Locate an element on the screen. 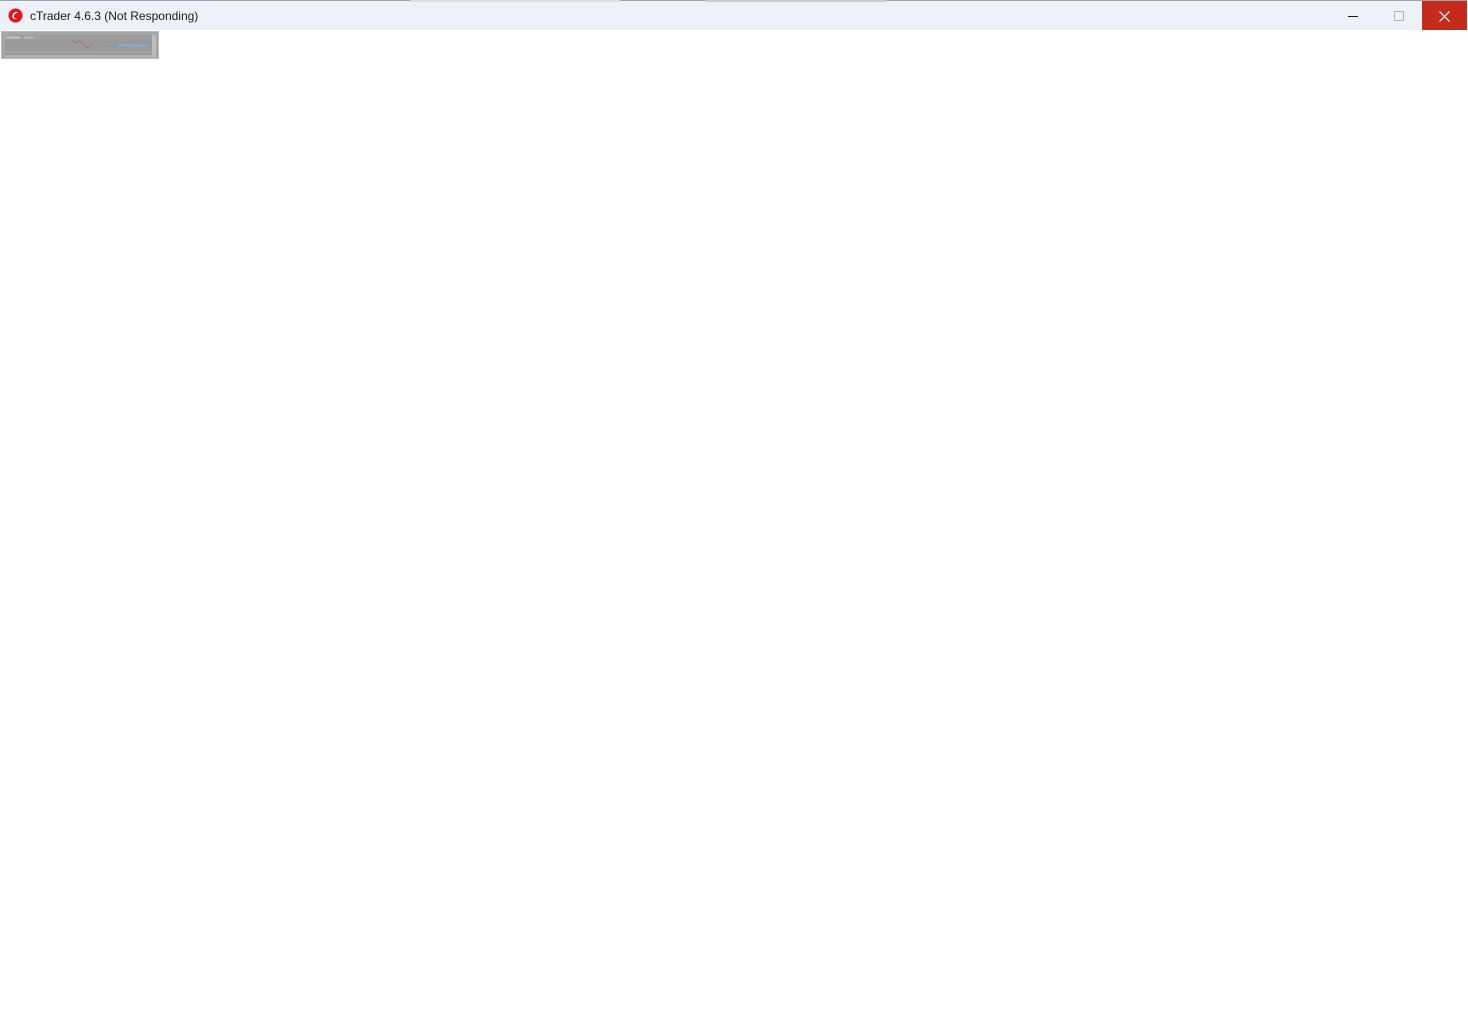 This screenshot has width=1468, height=1017. close-icon is located at coordinates (1444, 16).